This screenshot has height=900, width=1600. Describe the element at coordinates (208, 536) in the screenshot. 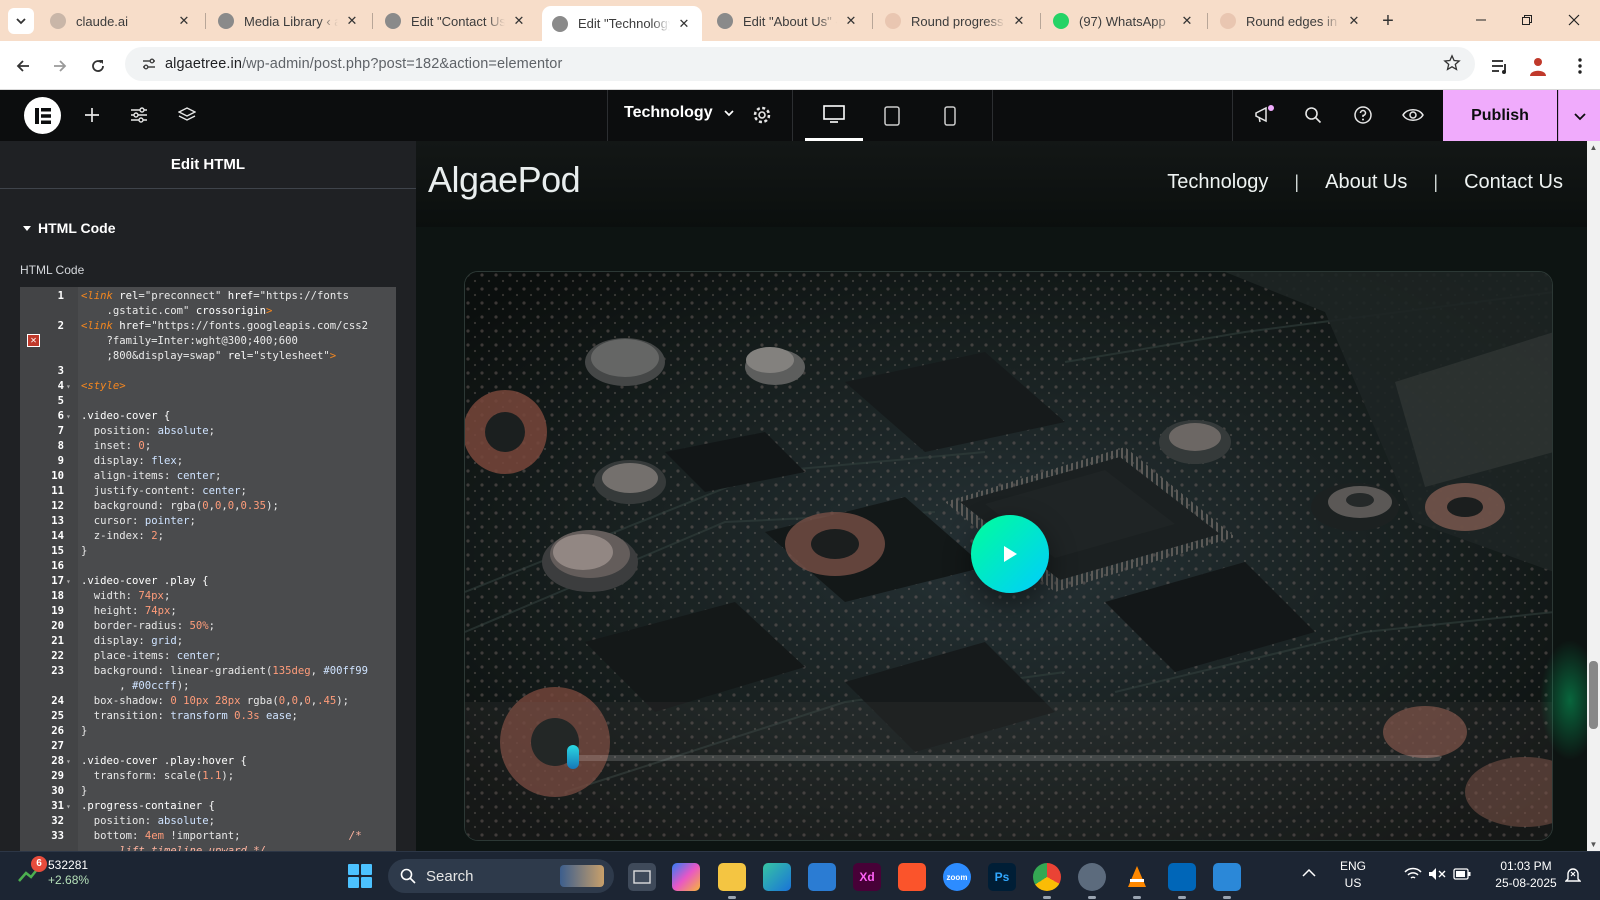

I see `code-line: 14 z-index: 2;` at that location.